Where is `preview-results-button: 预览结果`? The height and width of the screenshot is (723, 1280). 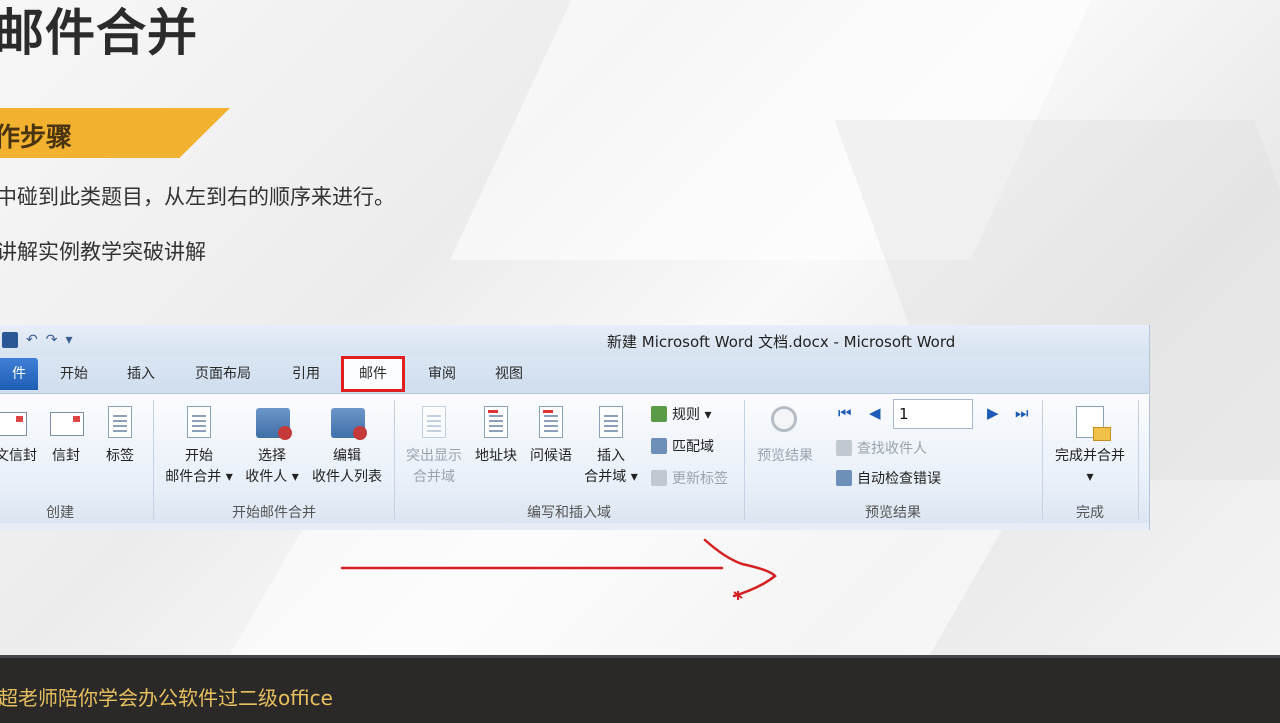 preview-results-button: 预览结果 is located at coordinates (785, 436).